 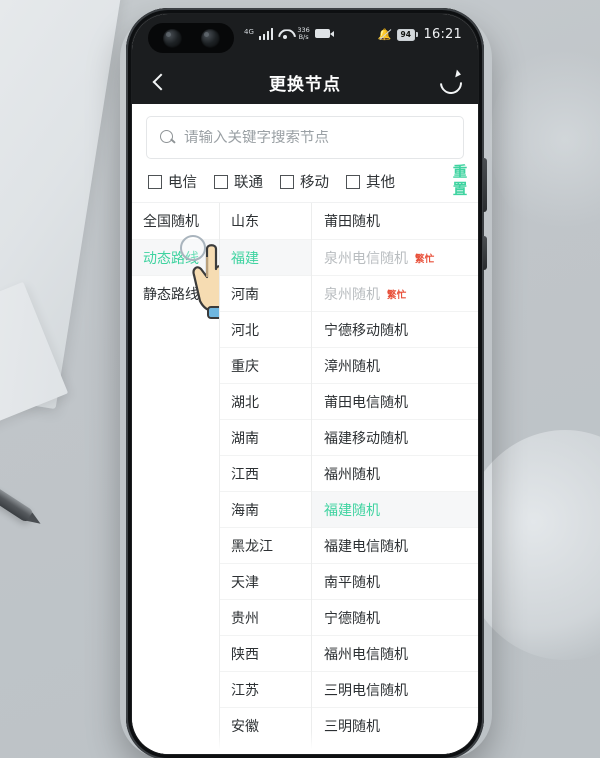 I want to click on filter-option-unicom: 联通, so click(x=238, y=181).